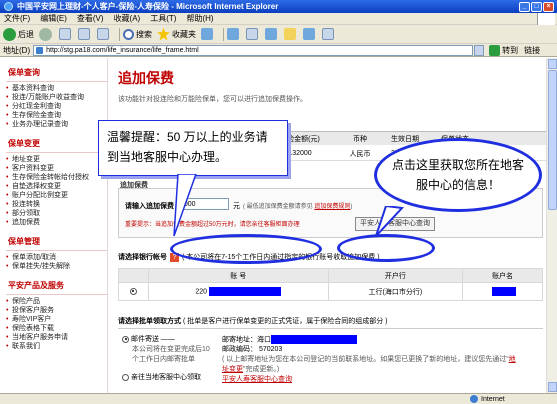 The width and height of the screenshot is (557, 404). What do you see at coordinates (56, 252) in the screenshot?
I see `sidebar-group-policy-management: 保单管理 保单添加/取消 保单挂失/挂失解除` at bounding box center [56, 252].